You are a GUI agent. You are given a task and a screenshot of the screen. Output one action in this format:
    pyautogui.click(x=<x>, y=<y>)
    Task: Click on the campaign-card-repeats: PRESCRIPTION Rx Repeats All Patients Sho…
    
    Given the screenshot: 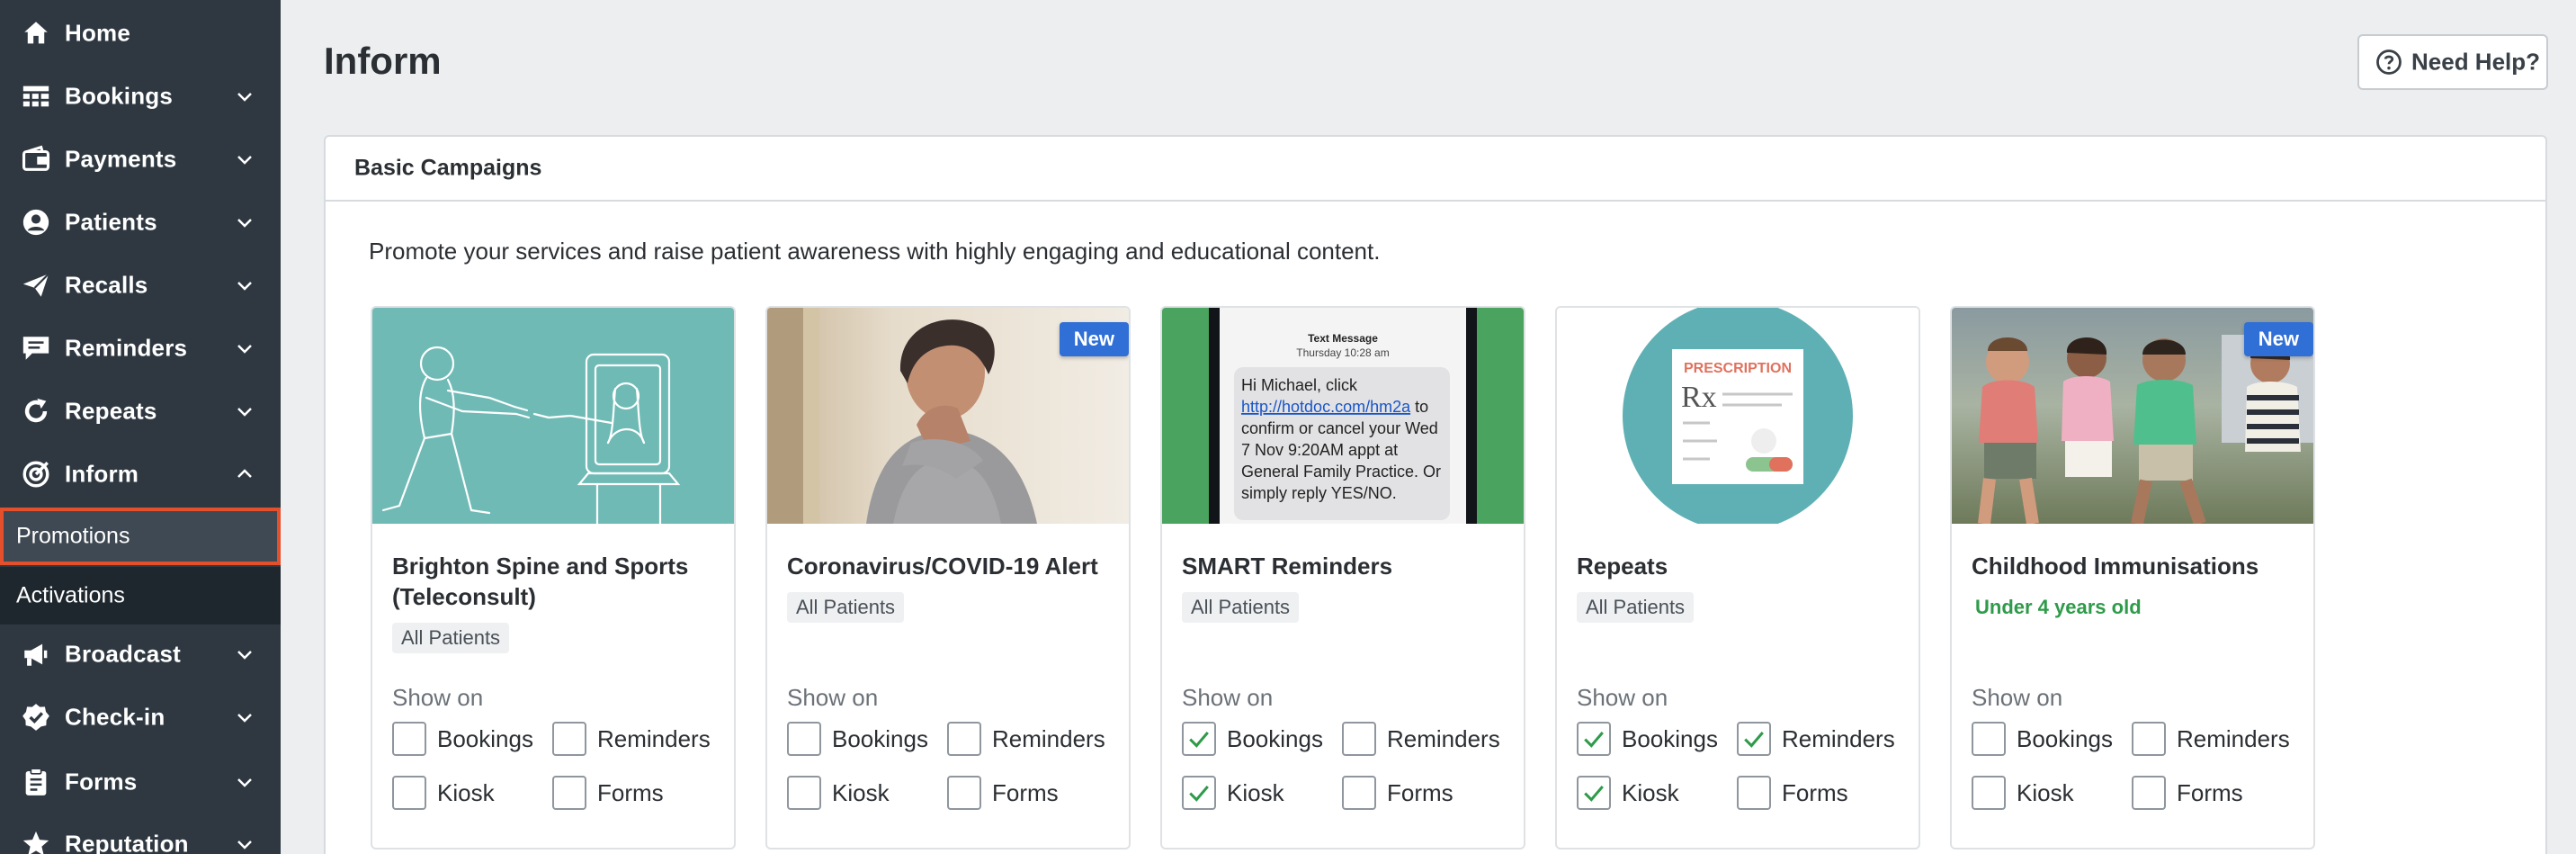 What is the action you would take?
    pyautogui.click(x=1737, y=578)
    